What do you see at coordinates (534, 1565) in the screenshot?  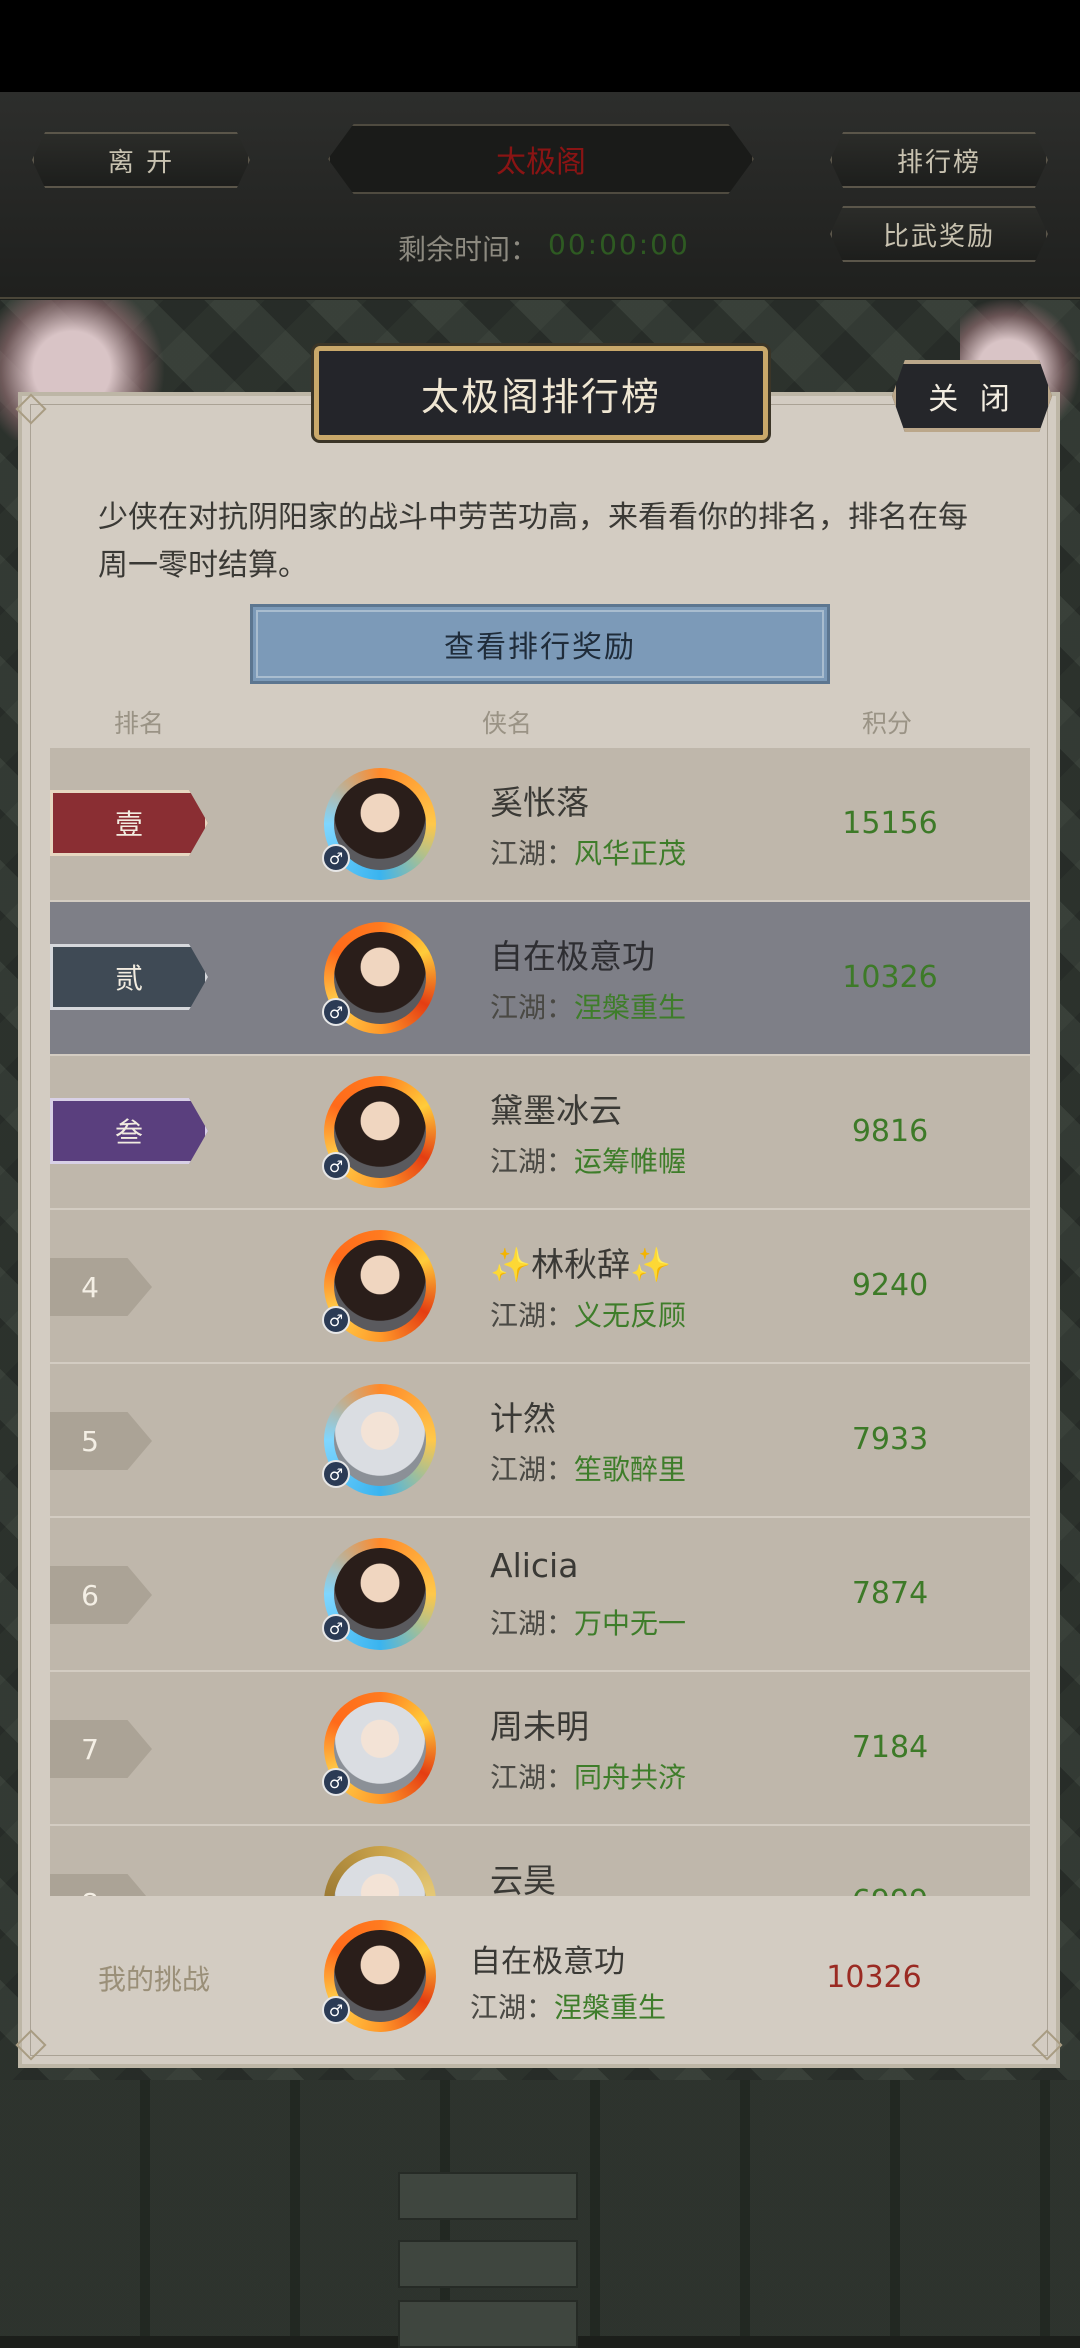 I see `player-name: Alicia` at bounding box center [534, 1565].